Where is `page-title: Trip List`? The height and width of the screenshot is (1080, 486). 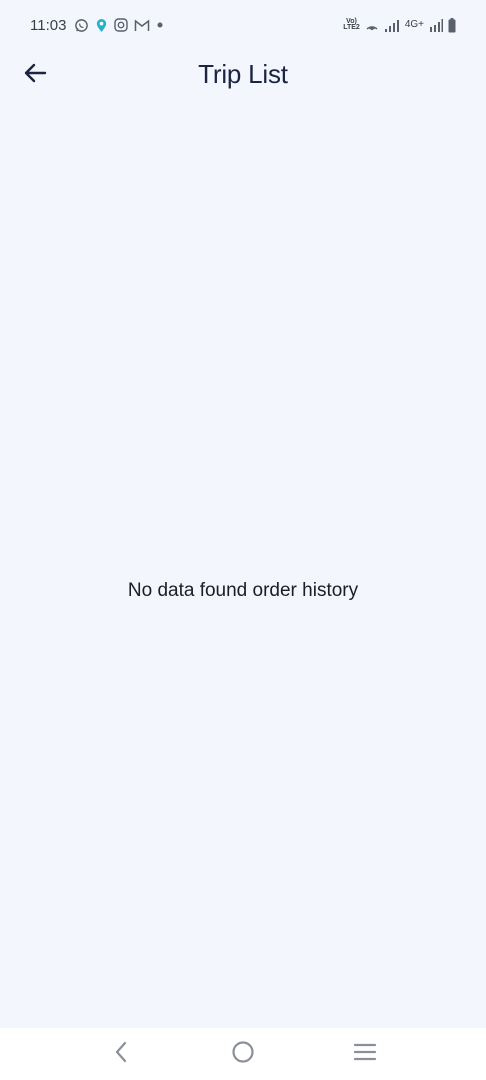
page-title: Trip List is located at coordinates (243, 73).